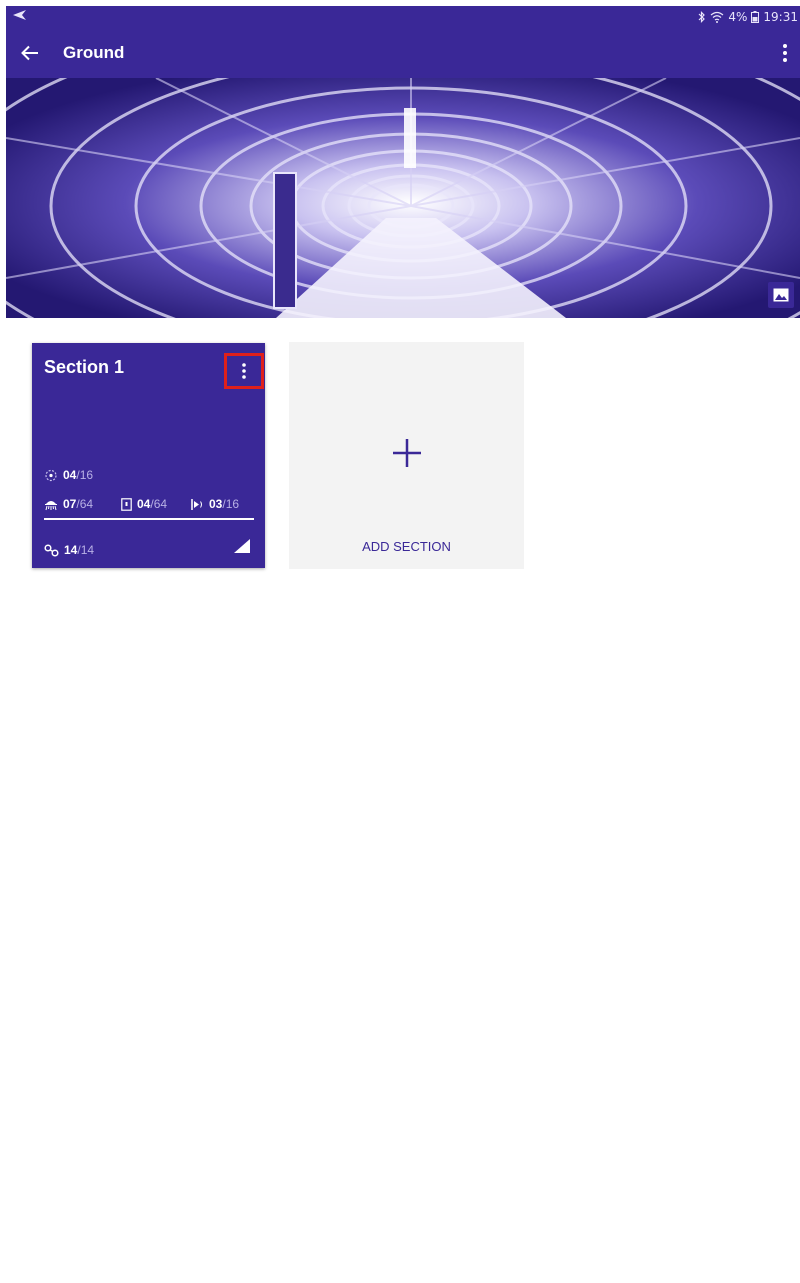  I want to click on stat-total: /14, so click(86, 550).